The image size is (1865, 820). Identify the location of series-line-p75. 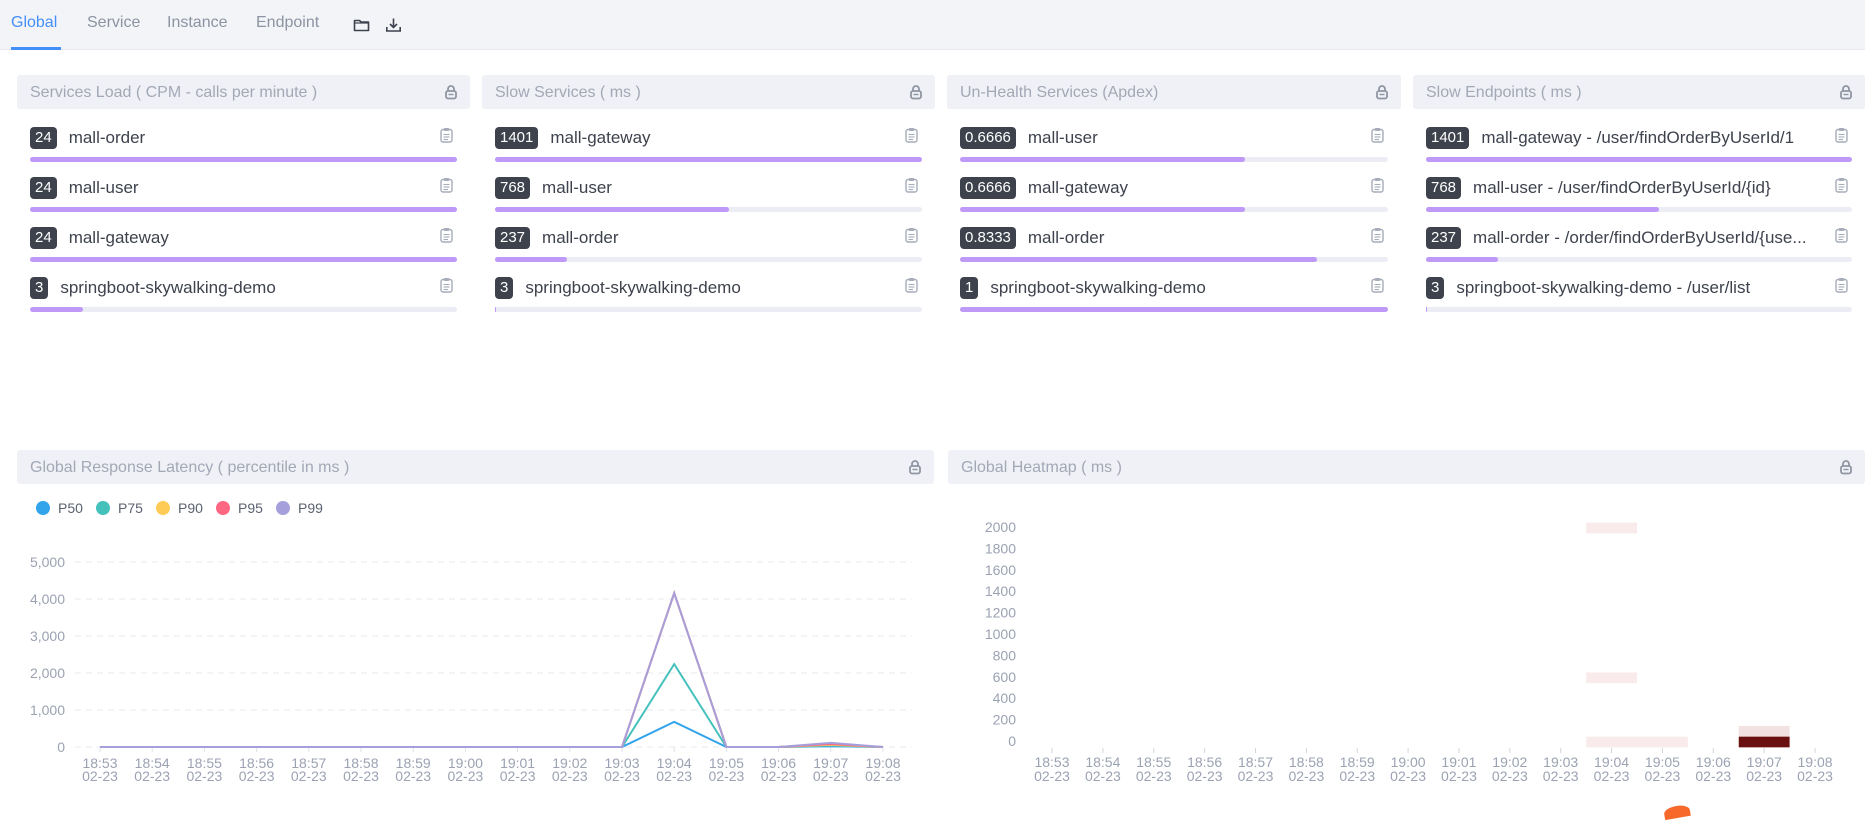
(492, 705).